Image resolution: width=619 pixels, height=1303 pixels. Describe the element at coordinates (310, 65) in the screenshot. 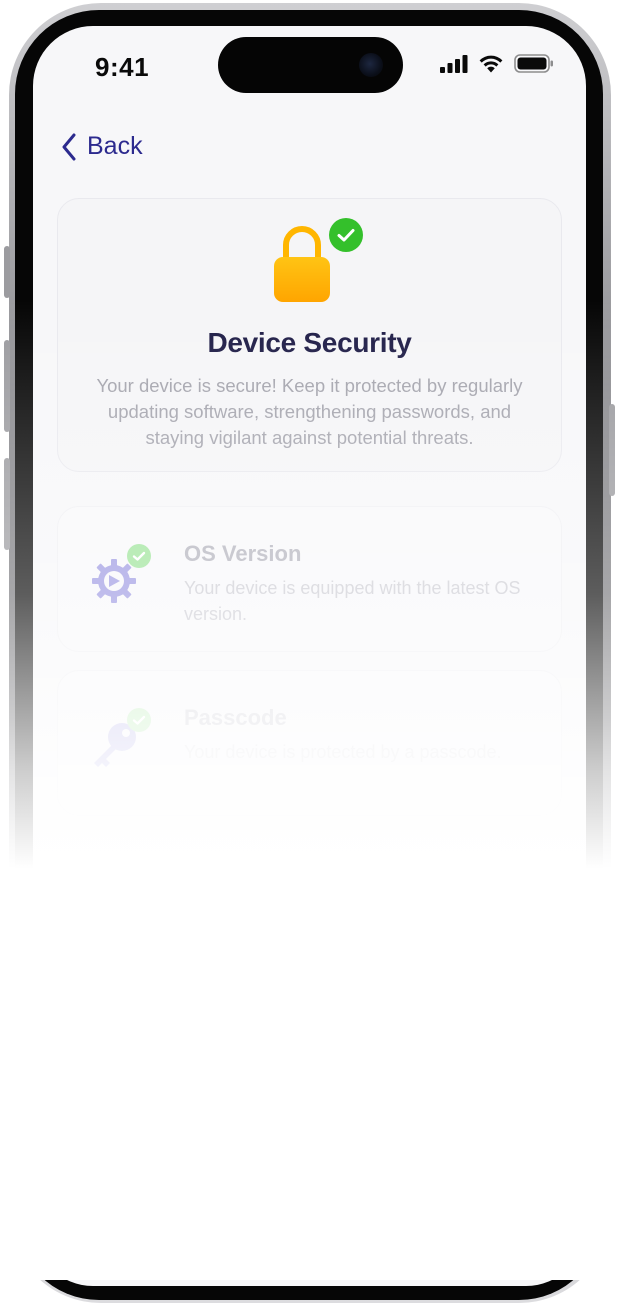

I see `dynamic-island` at that location.